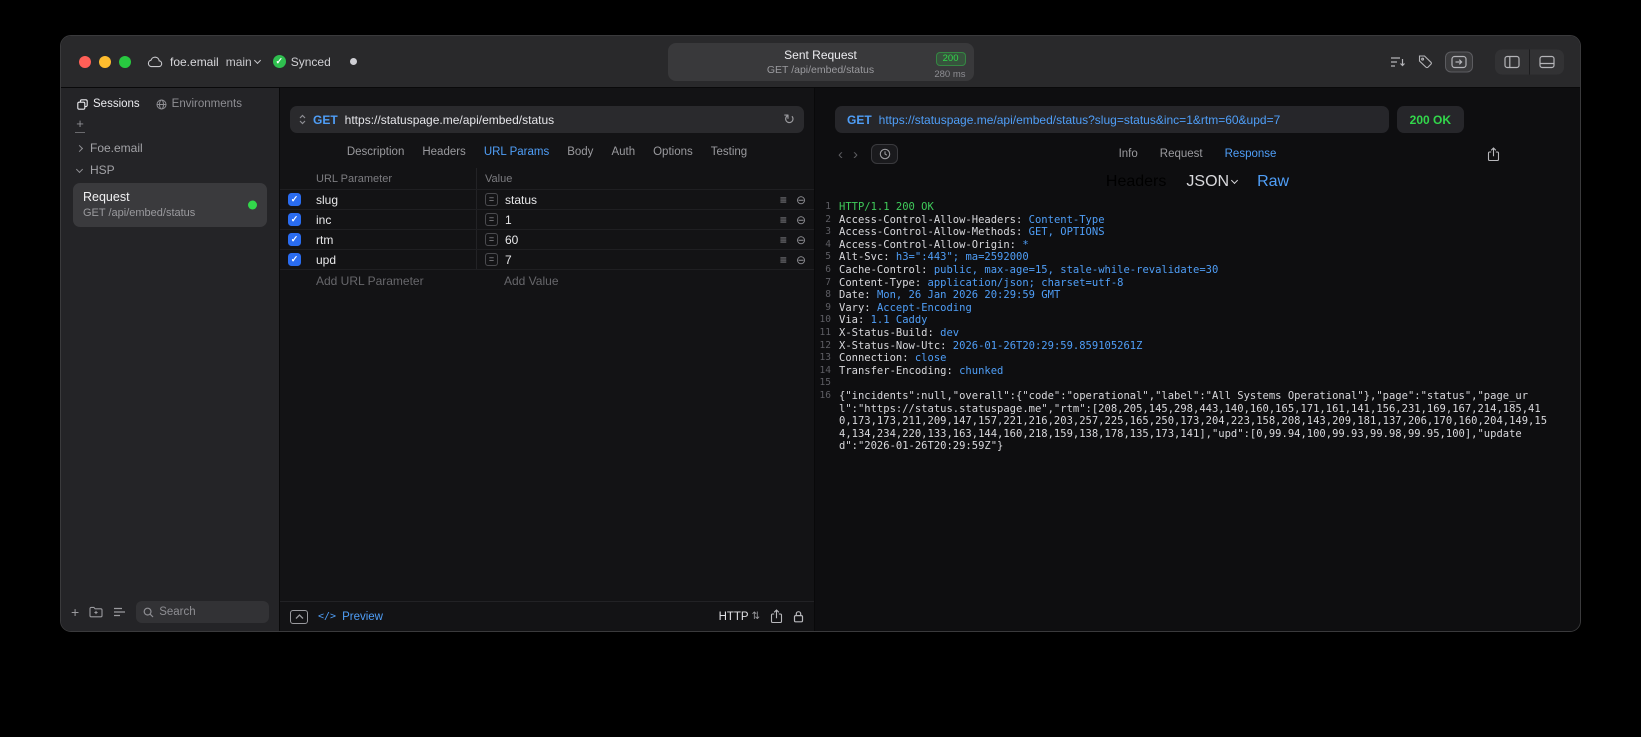 The width and height of the screenshot is (1641, 737). What do you see at coordinates (1459, 61) in the screenshot?
I see `import-export-icon` at bounding box center [1459, 61].